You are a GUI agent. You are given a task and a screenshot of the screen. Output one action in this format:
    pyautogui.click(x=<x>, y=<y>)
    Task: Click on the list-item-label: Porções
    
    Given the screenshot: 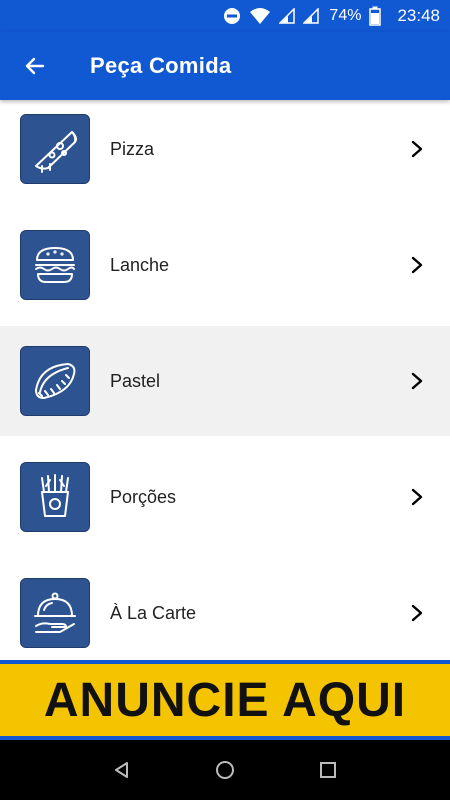 What is the action you would take?
    pyautogui.click(x=143, y=496)
    